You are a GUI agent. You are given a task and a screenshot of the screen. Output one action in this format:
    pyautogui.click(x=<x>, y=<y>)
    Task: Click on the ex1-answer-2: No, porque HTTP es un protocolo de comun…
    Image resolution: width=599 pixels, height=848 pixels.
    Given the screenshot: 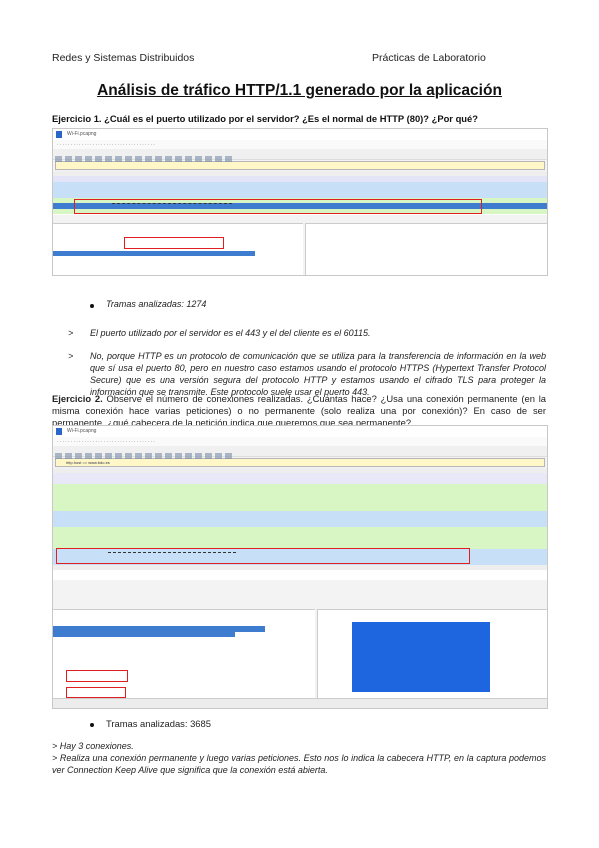 What is the action you would take?
    pyautogui.click(x=318, y=374)
    